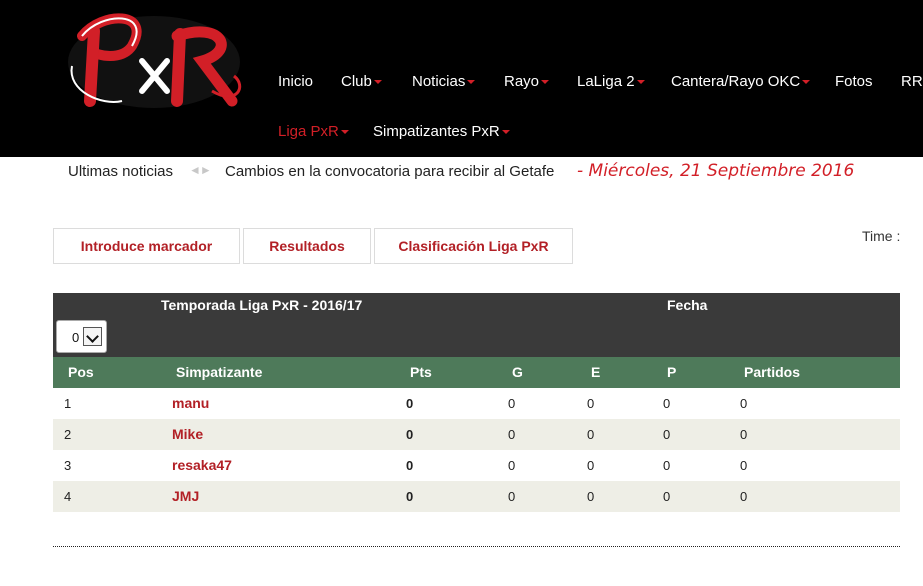 The height and width of the screenshot is (586, 923). I want to click on cell-simpatizante: JMJ, so click(185, 496).